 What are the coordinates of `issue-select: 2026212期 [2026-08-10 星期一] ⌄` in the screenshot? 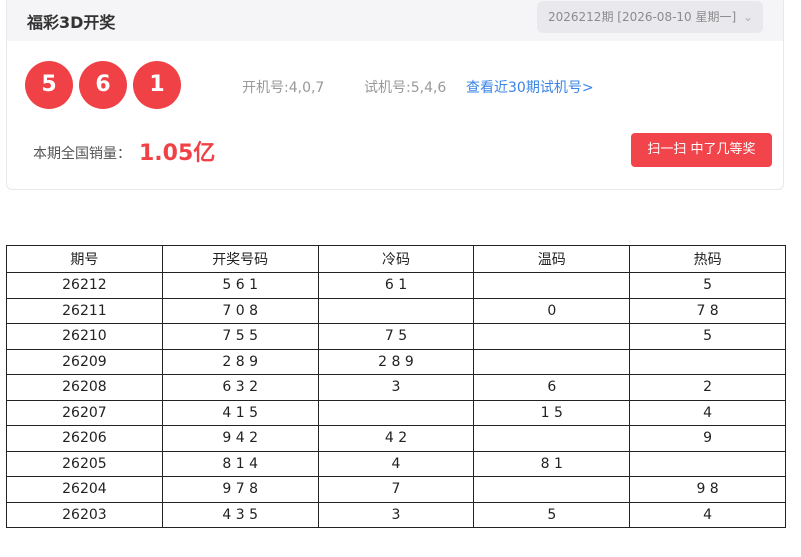 It's located at (650, 17).